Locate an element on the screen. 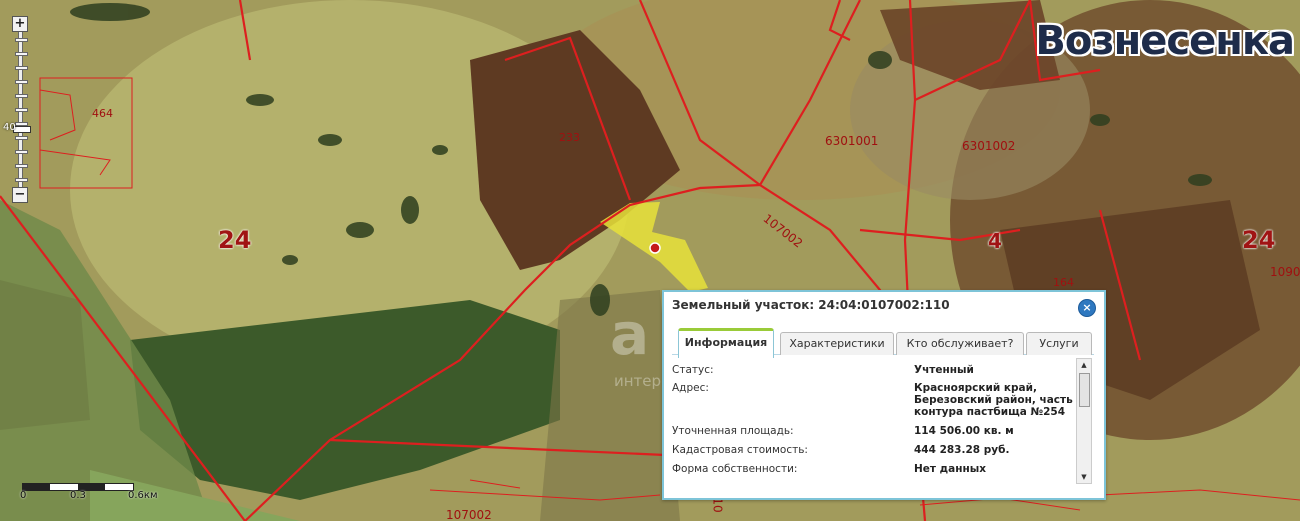 The image size is (1300, 521). region-label: 4 is located at coordinates (995, 241).